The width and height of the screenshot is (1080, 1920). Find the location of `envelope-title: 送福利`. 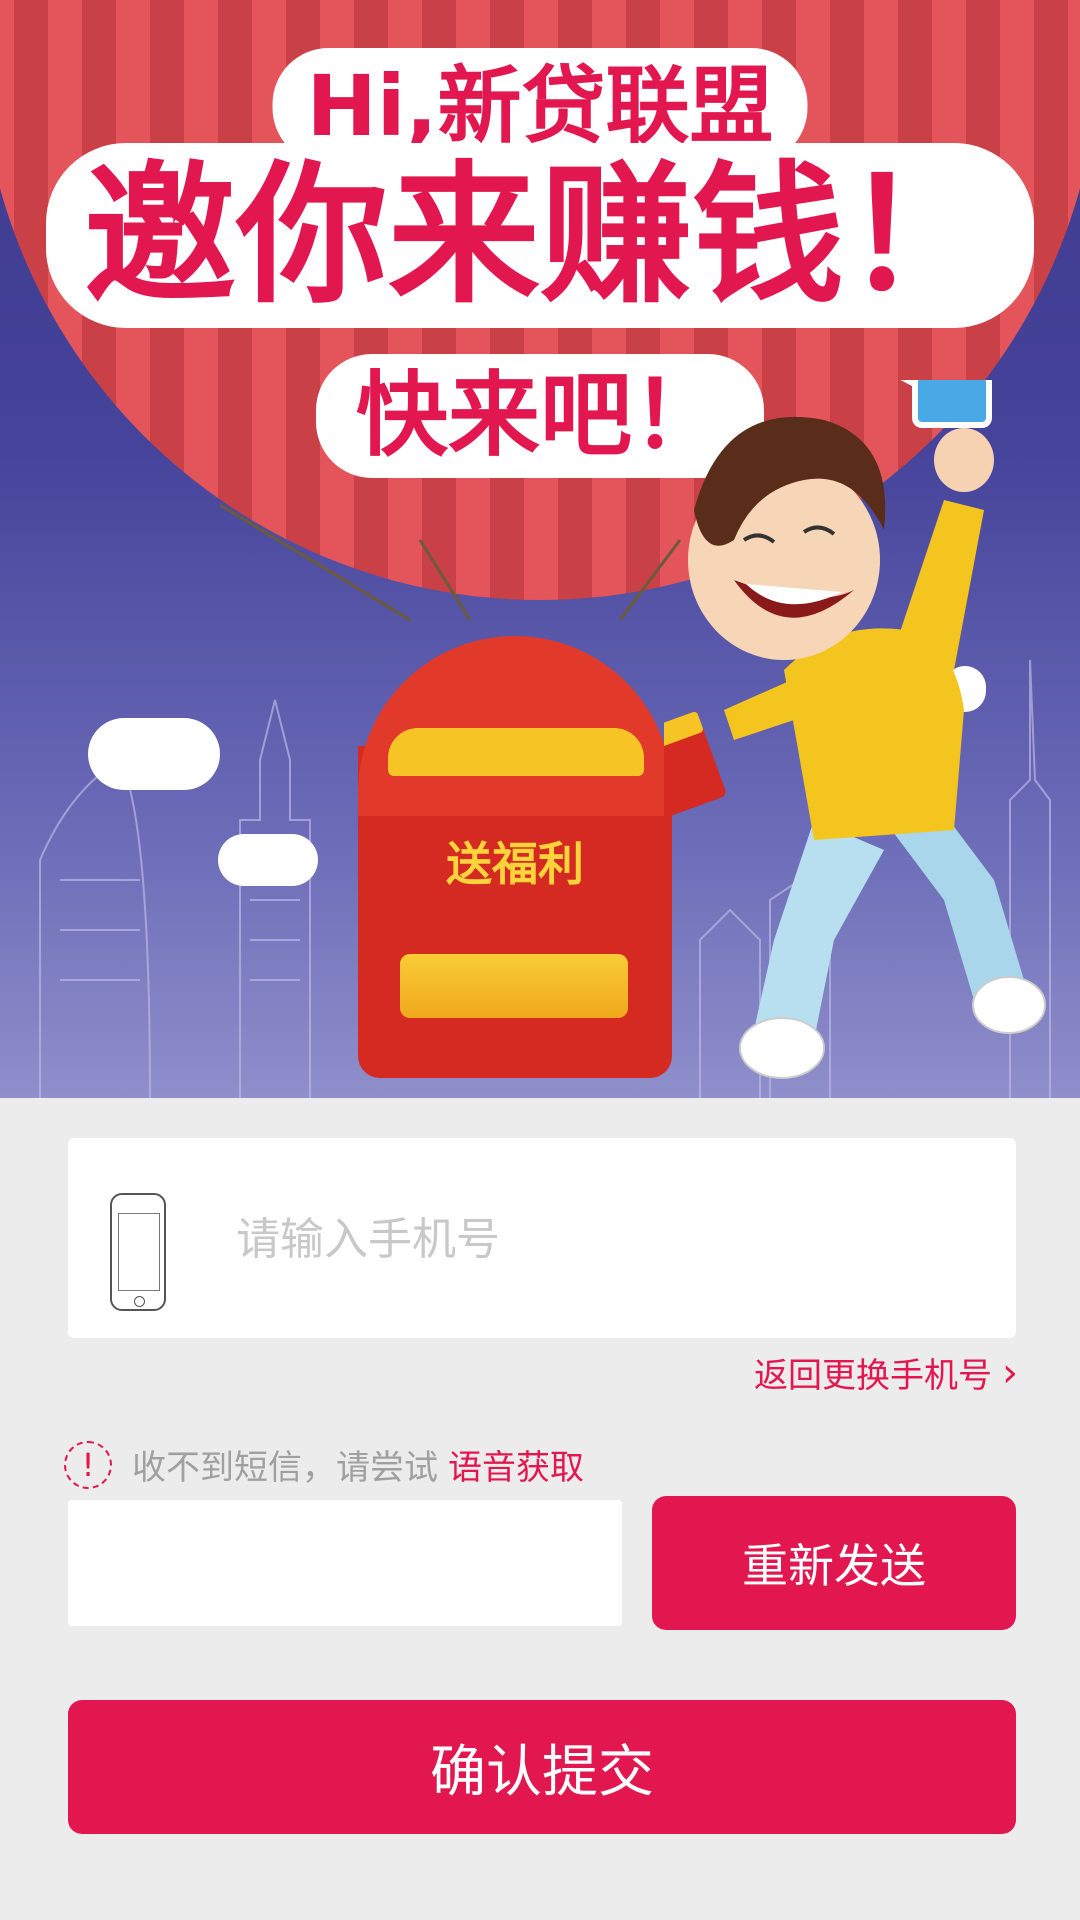

envelope-title: 送福利 is located at coordinates (515, 864).